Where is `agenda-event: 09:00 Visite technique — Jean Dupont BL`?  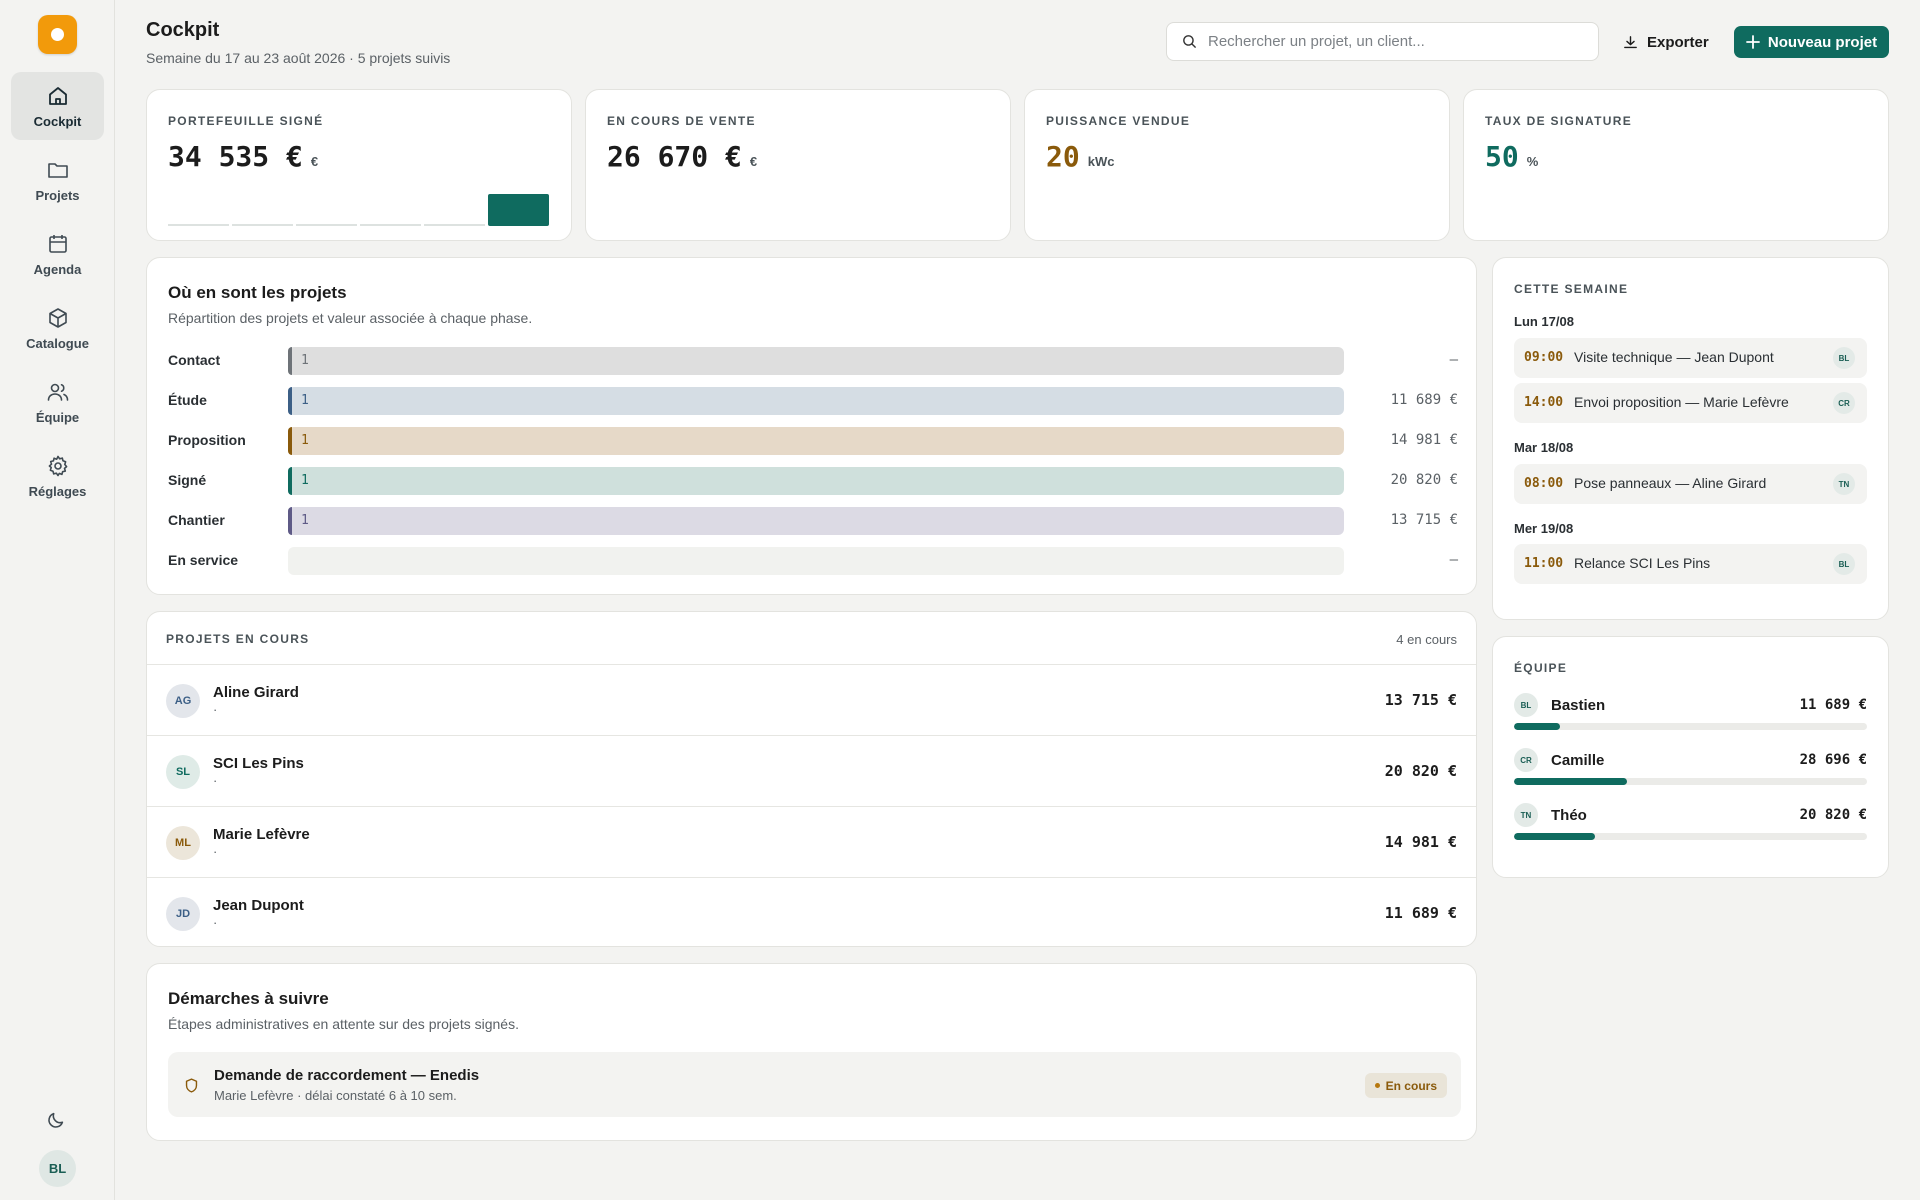
agenda-event: 09:00 Visite technique — Jean Dupont BL is located at coordinates (1690, 358).